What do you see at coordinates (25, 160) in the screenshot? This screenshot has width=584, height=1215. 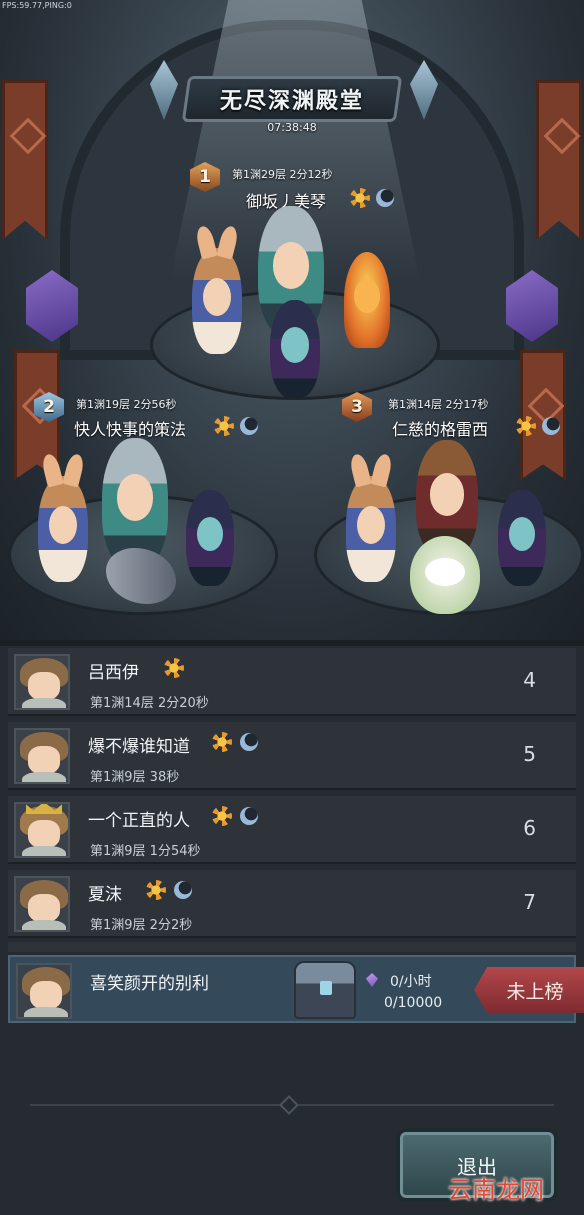 I see `left-banner` at bounding box center [25, 160].